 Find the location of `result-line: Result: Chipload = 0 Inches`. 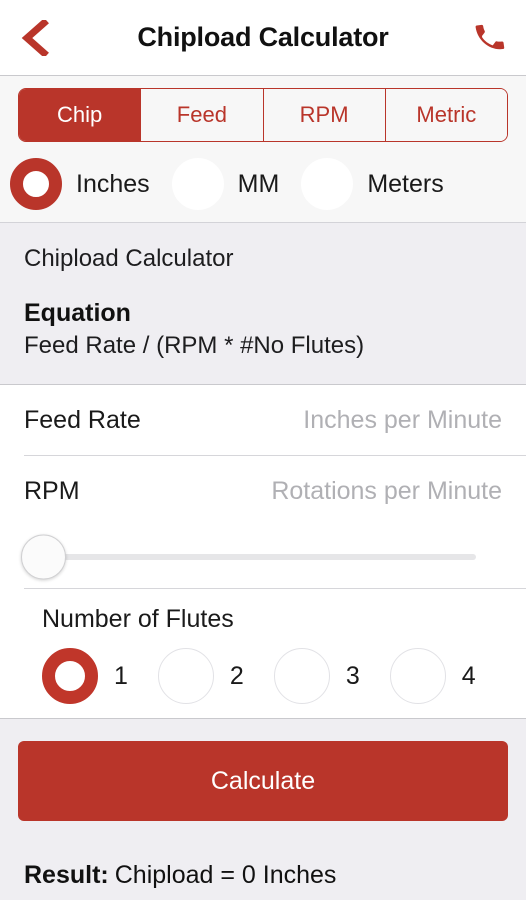

result-line: Result: Chipload = 0 Inches is located at coordinates (263, 875).